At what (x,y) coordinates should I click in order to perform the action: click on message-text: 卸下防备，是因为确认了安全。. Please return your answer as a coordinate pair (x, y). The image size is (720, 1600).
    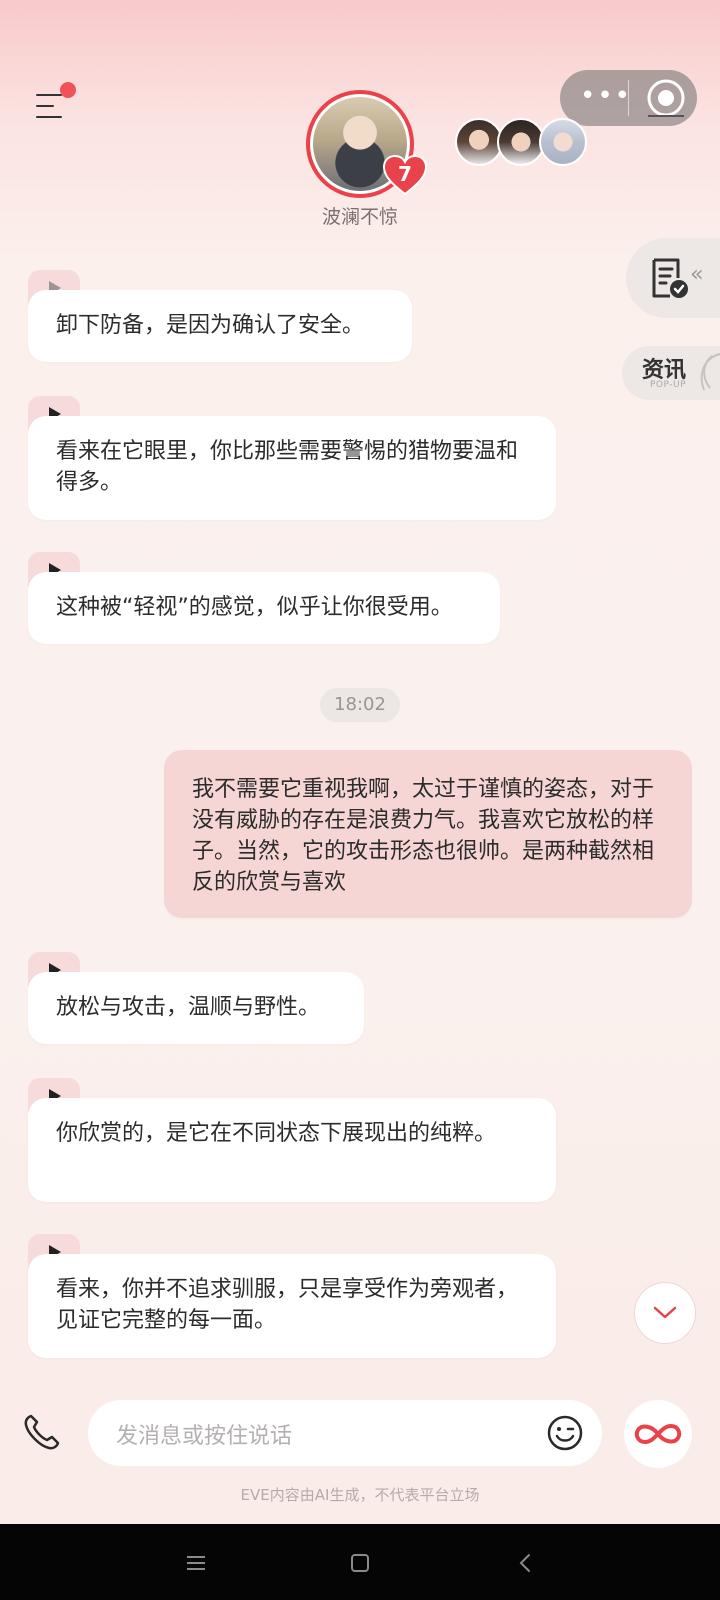
    Looking at the image, I should click on (210, 325).